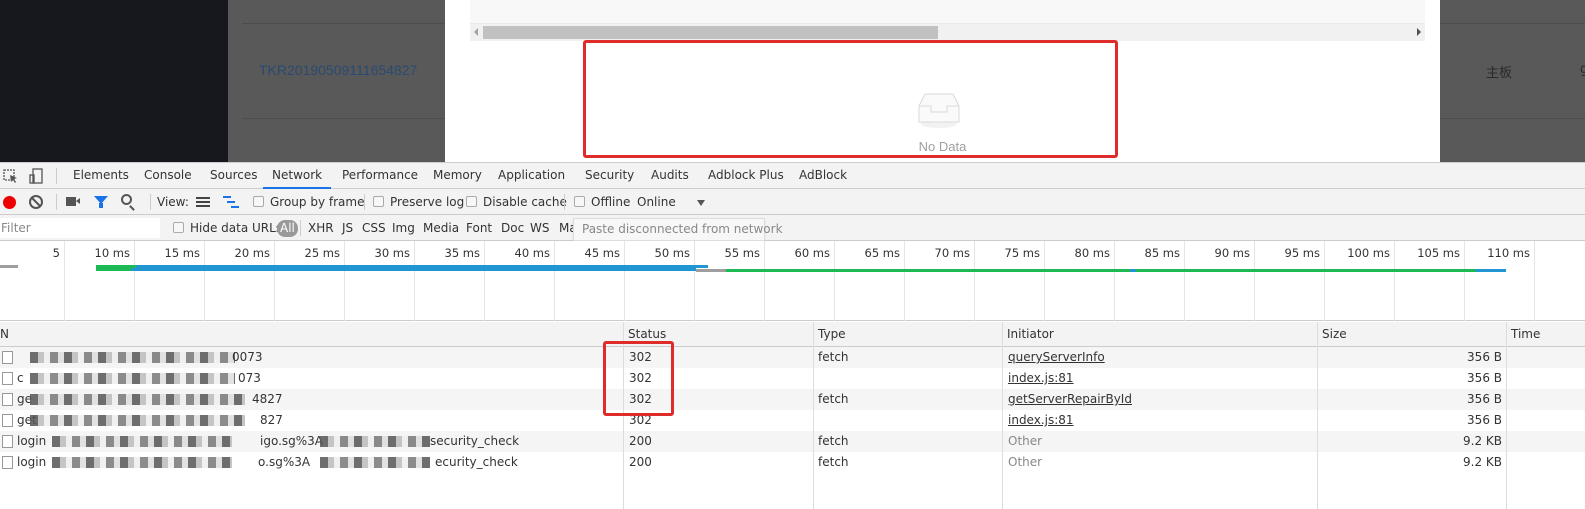 This screenshot has width=1585, height=509. What do you see at coordinates (126, 199) in the screenshot?
I see `search-icon` at bounding box center [126, 199].